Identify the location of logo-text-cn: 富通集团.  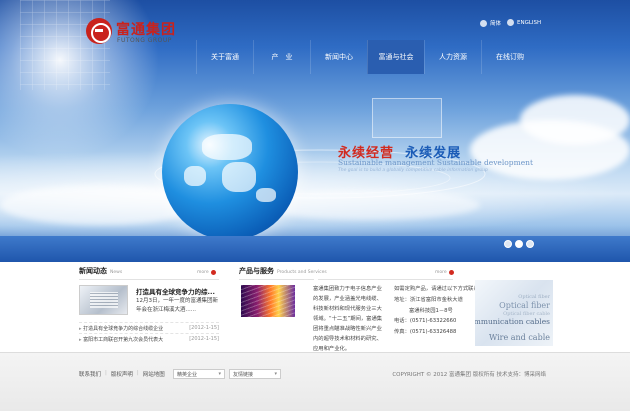
(146, 30).